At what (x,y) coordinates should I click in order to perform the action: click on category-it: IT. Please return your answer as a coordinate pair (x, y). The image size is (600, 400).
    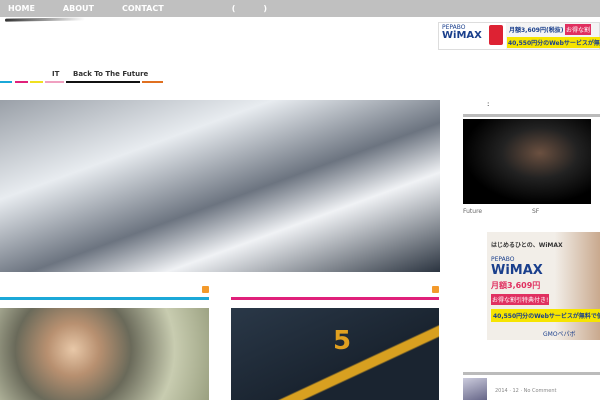
    Looking at the image, I should click on (55, 74).